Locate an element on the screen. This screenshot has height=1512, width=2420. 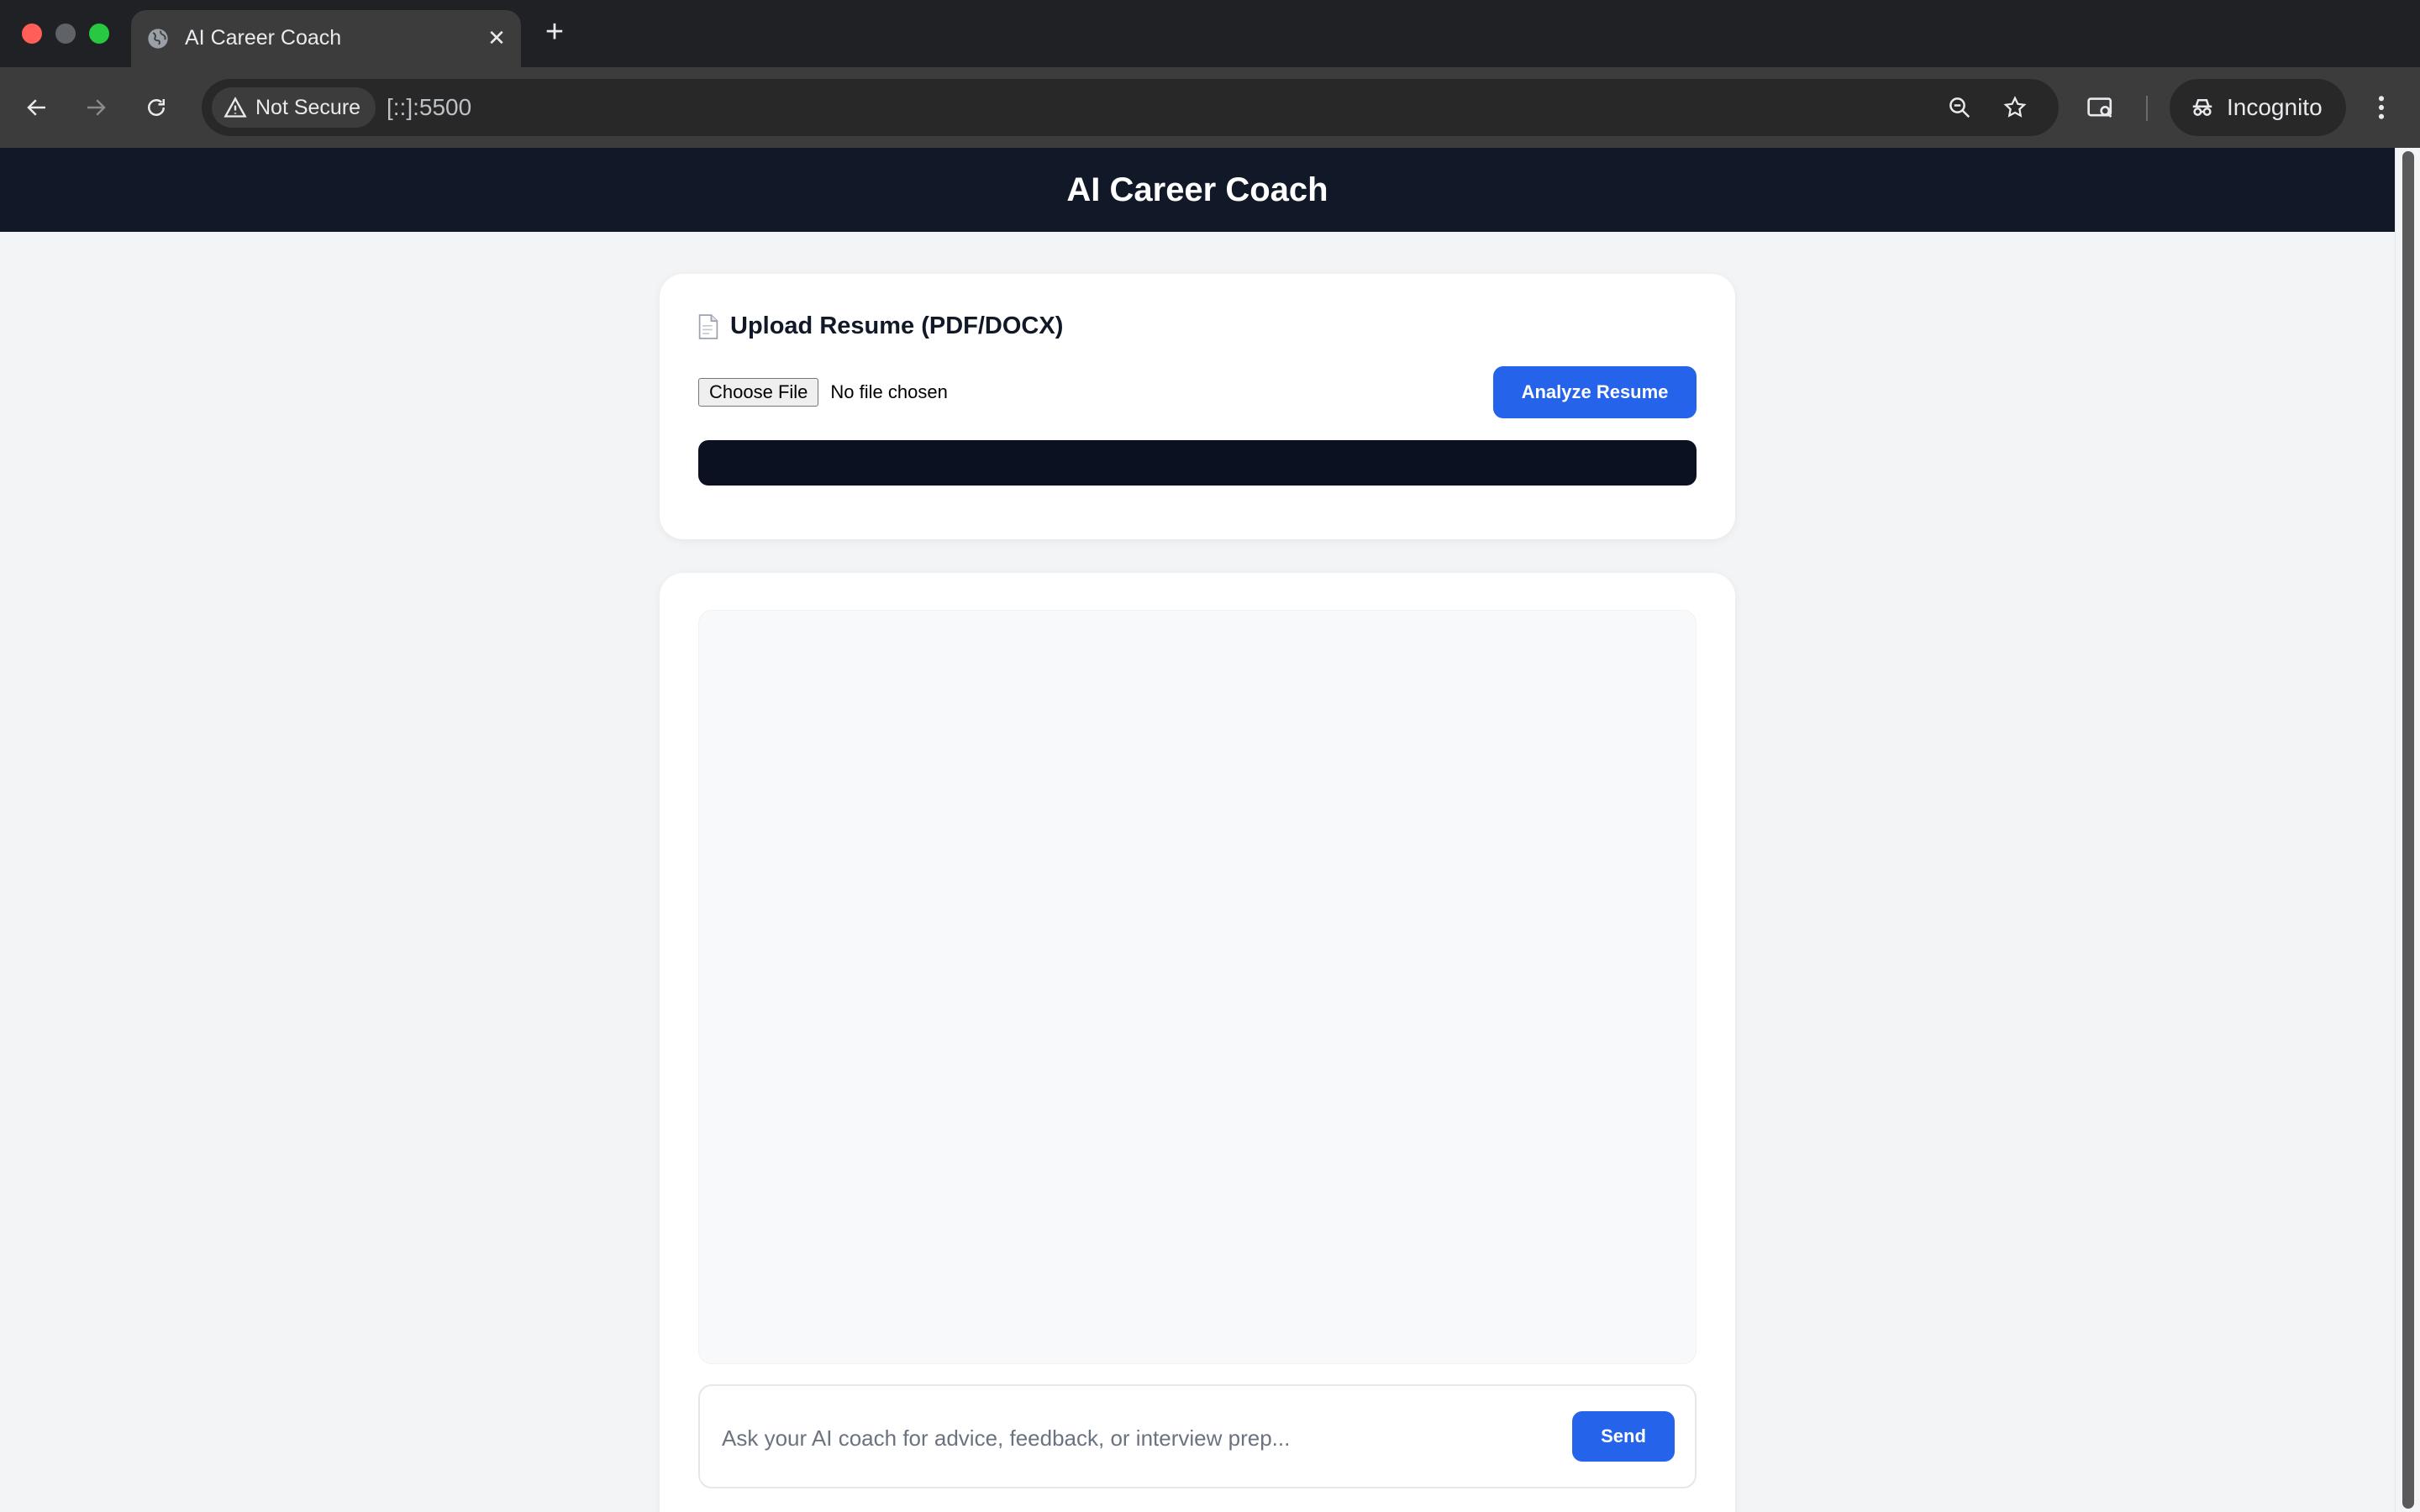
analysis-result-panel is located at coordinates (1197, 463).